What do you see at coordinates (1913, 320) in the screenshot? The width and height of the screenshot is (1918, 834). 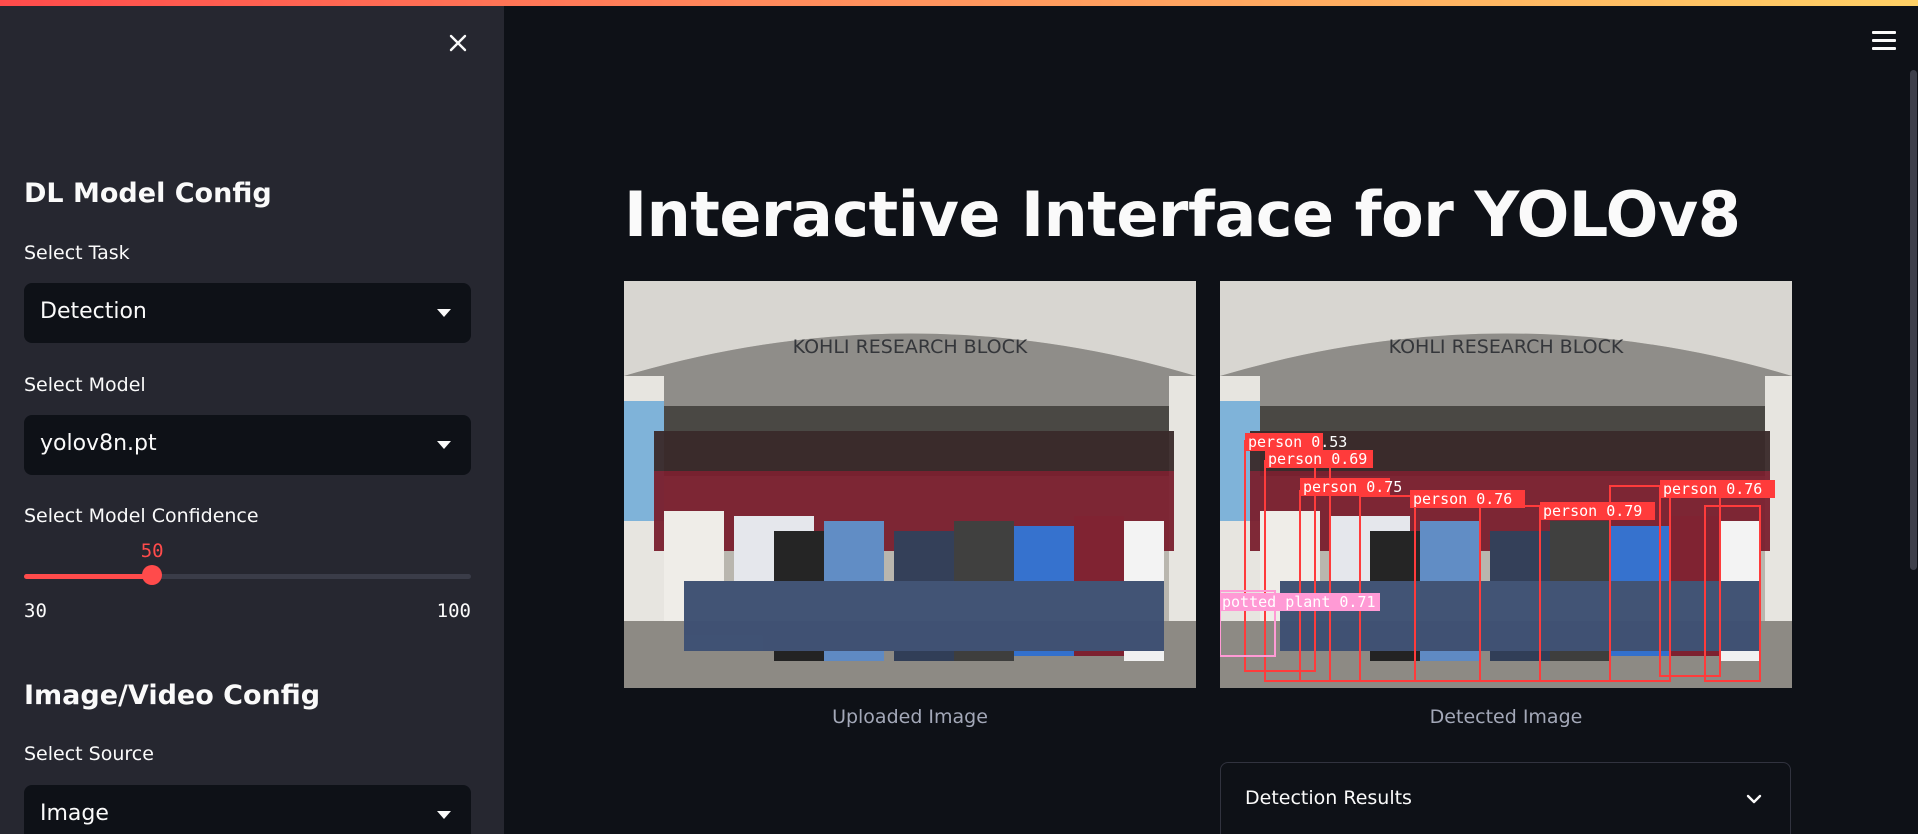 I see `page-scrollbar` at bounding box center [1913, 320].